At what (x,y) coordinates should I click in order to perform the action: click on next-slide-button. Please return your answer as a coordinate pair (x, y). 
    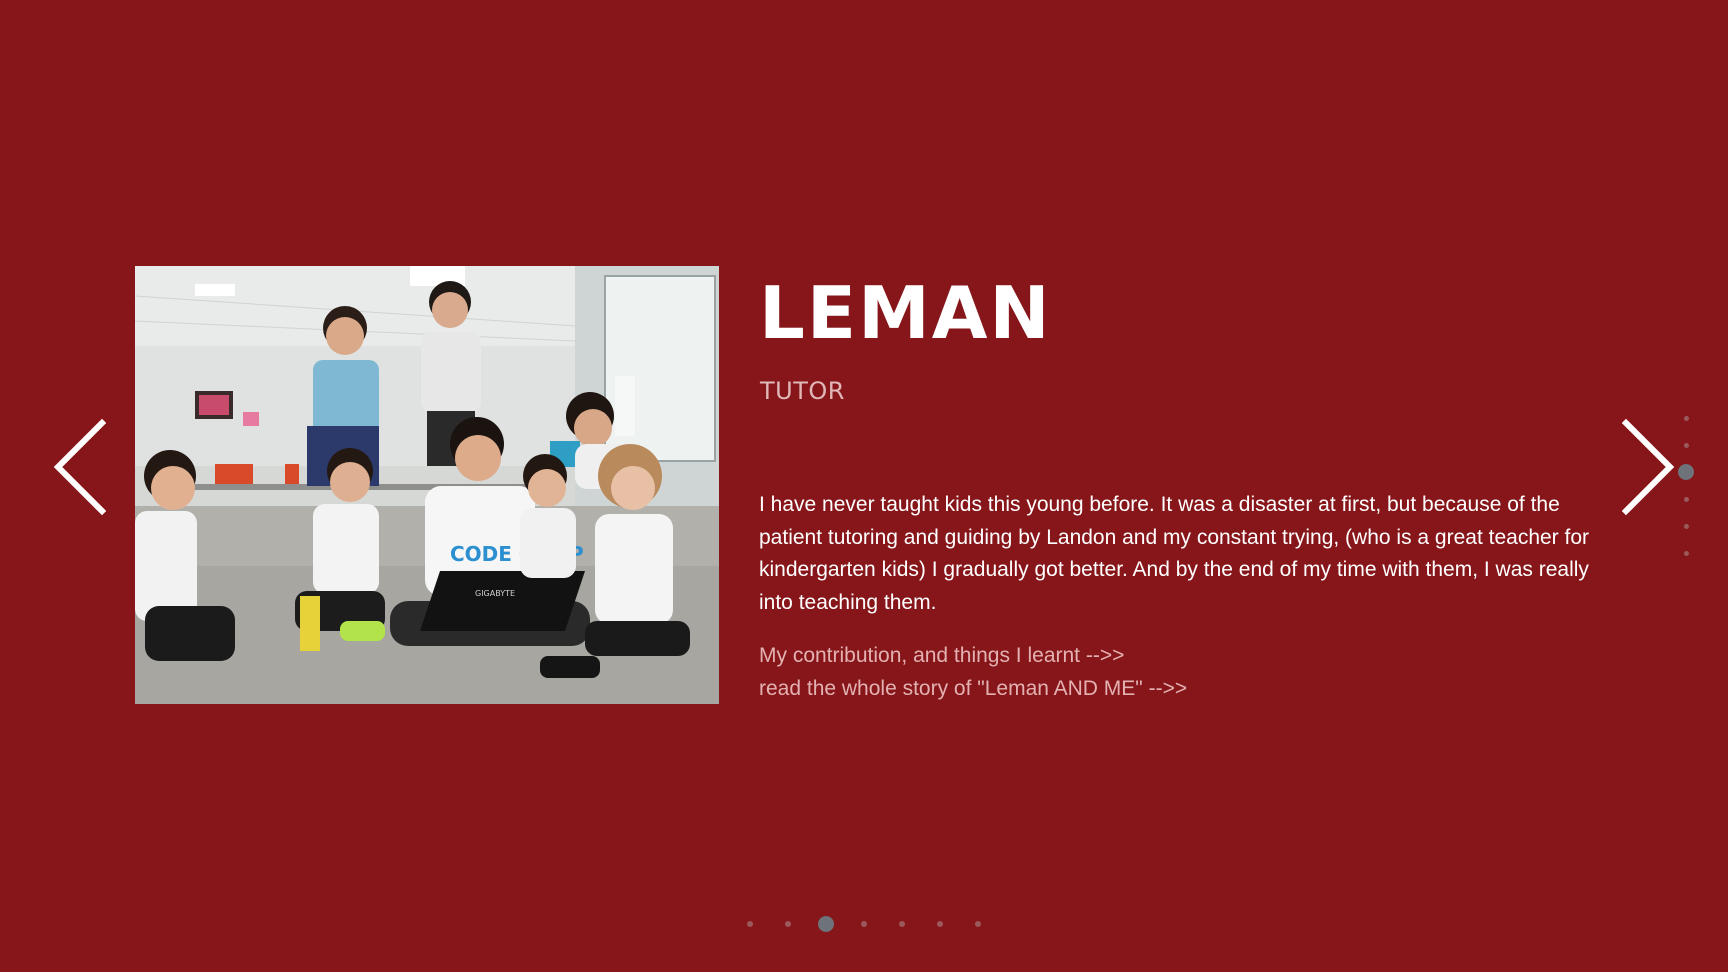
    Looking at the image, I should click on (1648, 467).